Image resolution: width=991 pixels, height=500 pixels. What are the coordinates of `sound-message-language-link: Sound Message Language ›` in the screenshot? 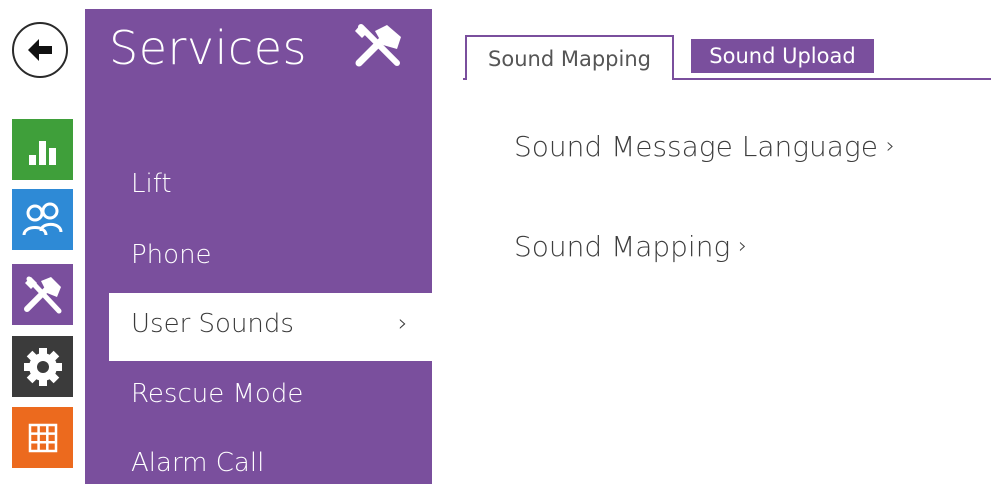 It's located at (704, 146).